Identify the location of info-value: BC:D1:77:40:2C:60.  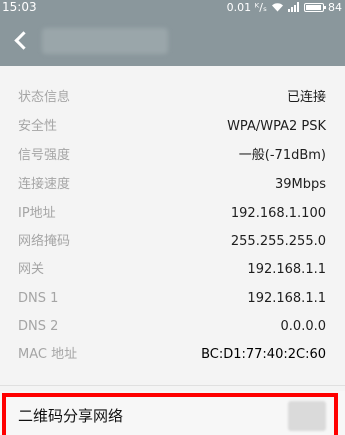
(263, 354).